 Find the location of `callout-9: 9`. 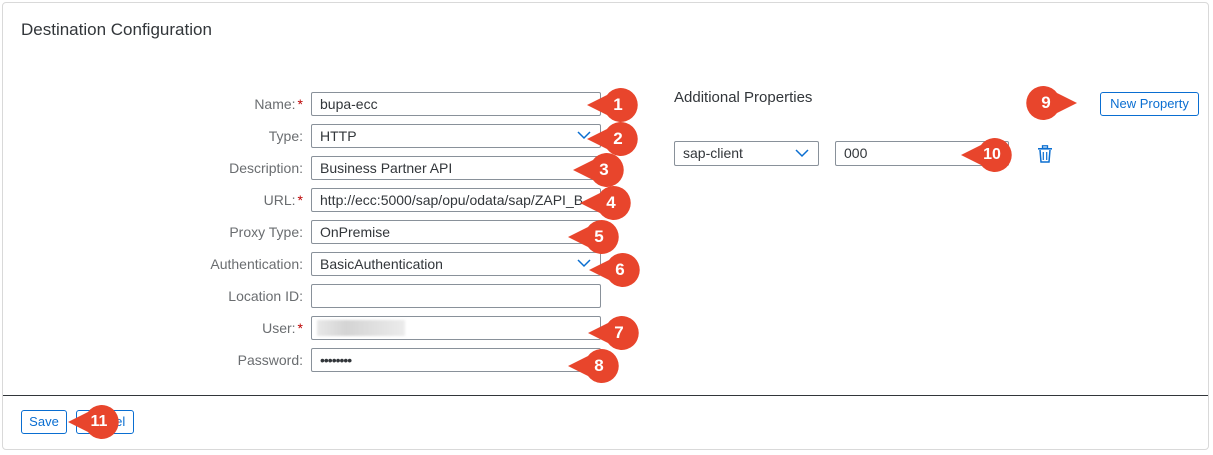

callout-9: 9 is located at coordinates (1051, 103).